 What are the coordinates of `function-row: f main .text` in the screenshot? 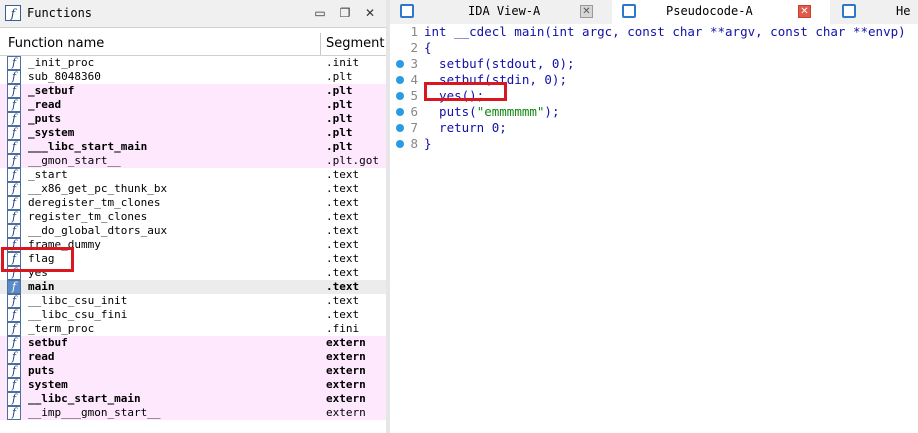 It's located at (193, 287).